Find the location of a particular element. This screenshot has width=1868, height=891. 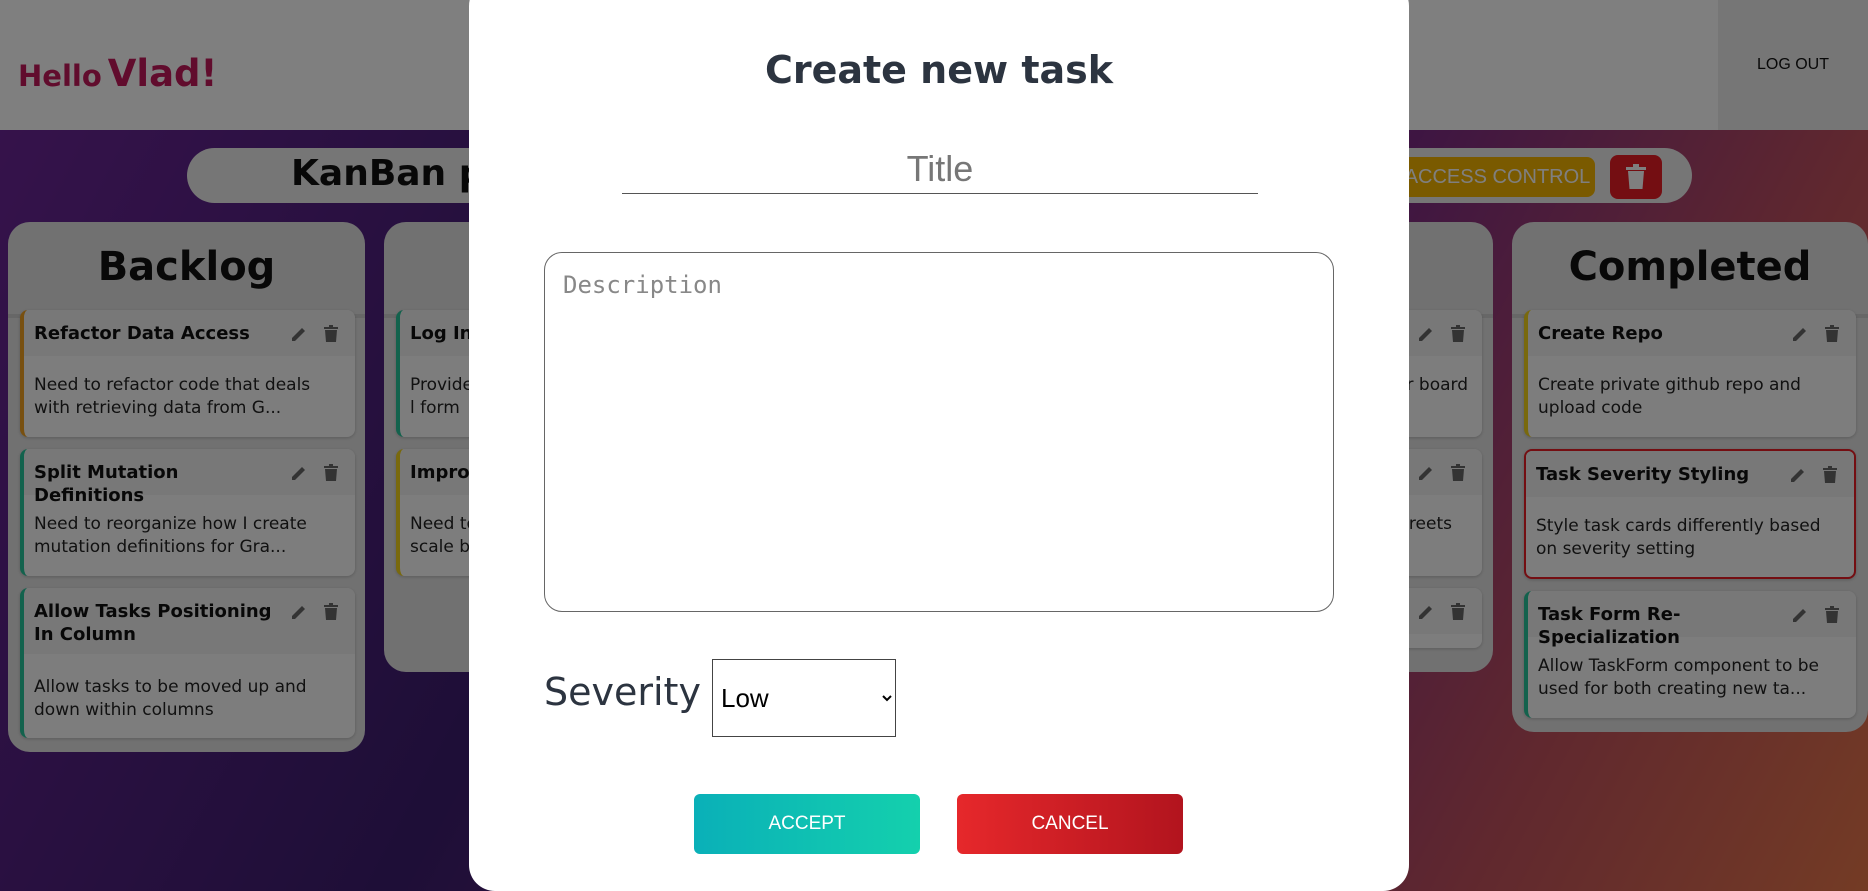

task-title-input is located at coordinates (940, 169).